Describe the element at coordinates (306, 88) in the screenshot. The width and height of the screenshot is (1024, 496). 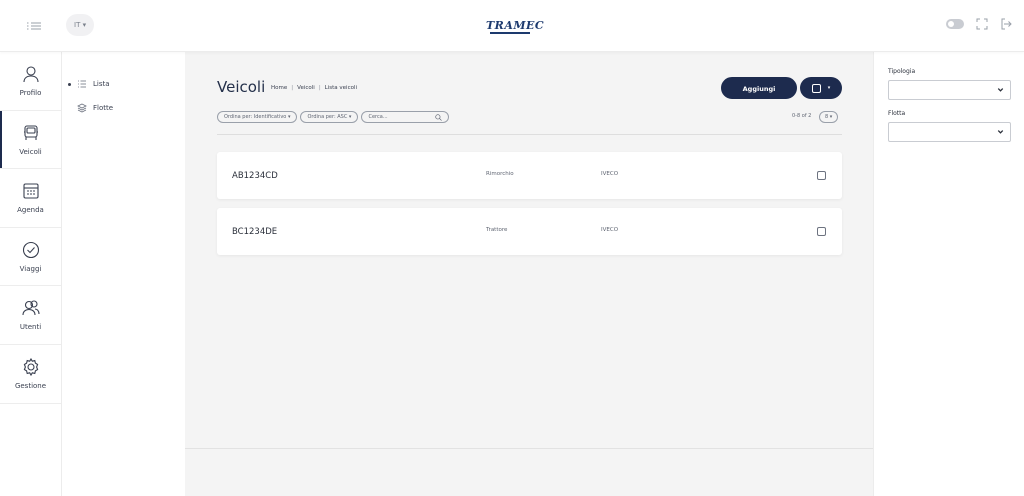
I see `breadcrumb-veicoli: Veicoli` at that location.